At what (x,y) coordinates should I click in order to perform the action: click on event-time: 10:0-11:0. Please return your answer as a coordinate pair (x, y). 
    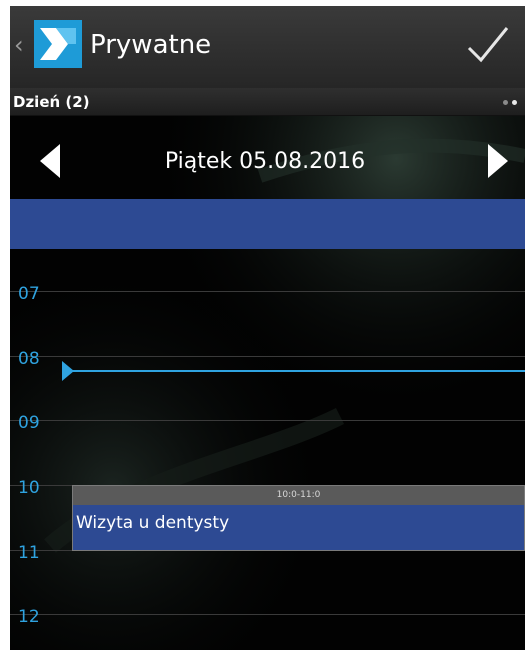
    Looking at the image, I should click on (298, 495).